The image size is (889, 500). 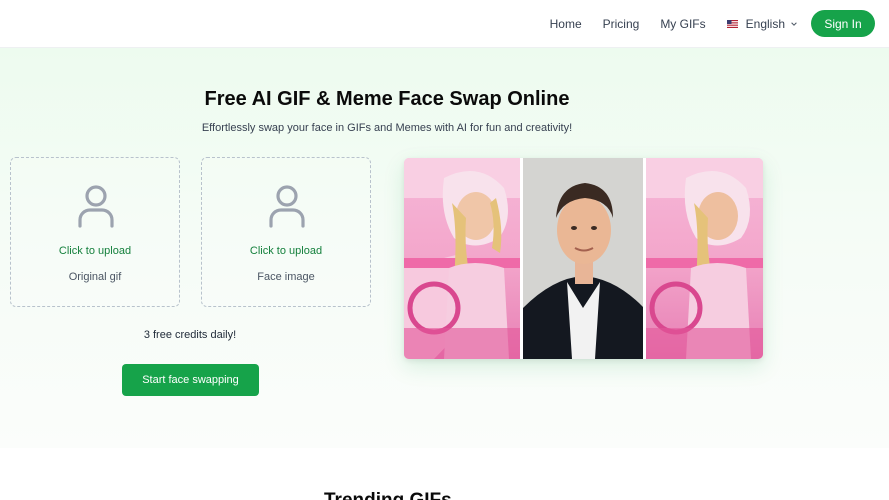 I want to click on upload-face-cta: Click to upload, so click(x=286, y=251).